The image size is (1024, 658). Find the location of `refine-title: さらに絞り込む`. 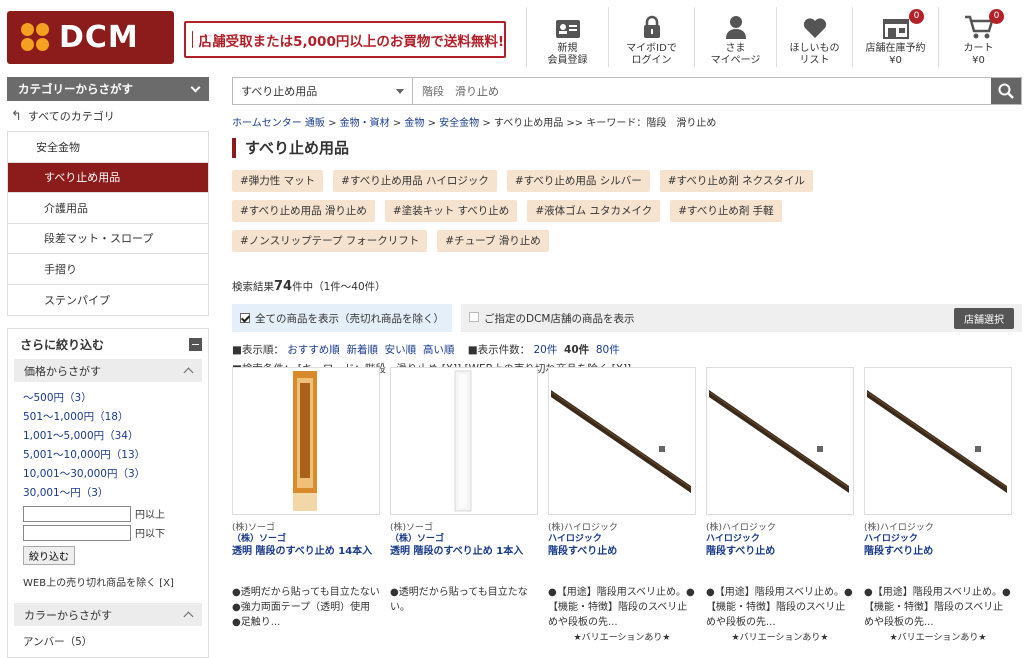

refine-title: さらに絞り込む is located at coordinates (62, 344).